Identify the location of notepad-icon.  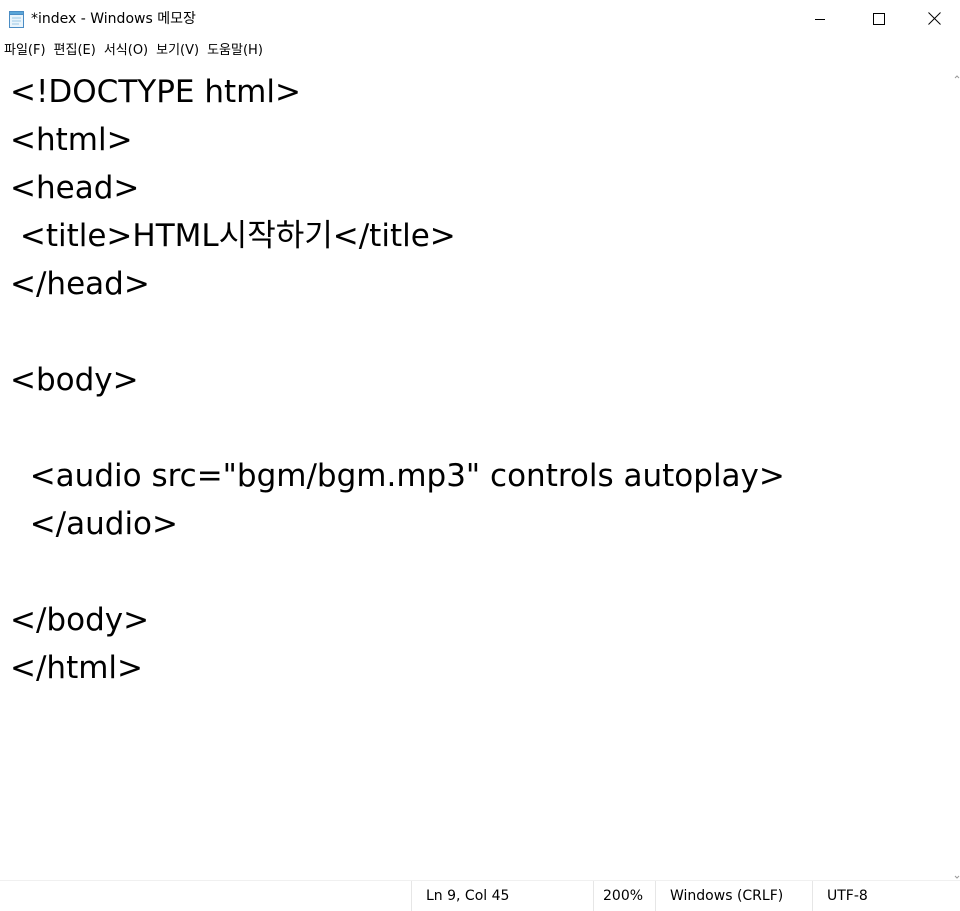
(17, 19).